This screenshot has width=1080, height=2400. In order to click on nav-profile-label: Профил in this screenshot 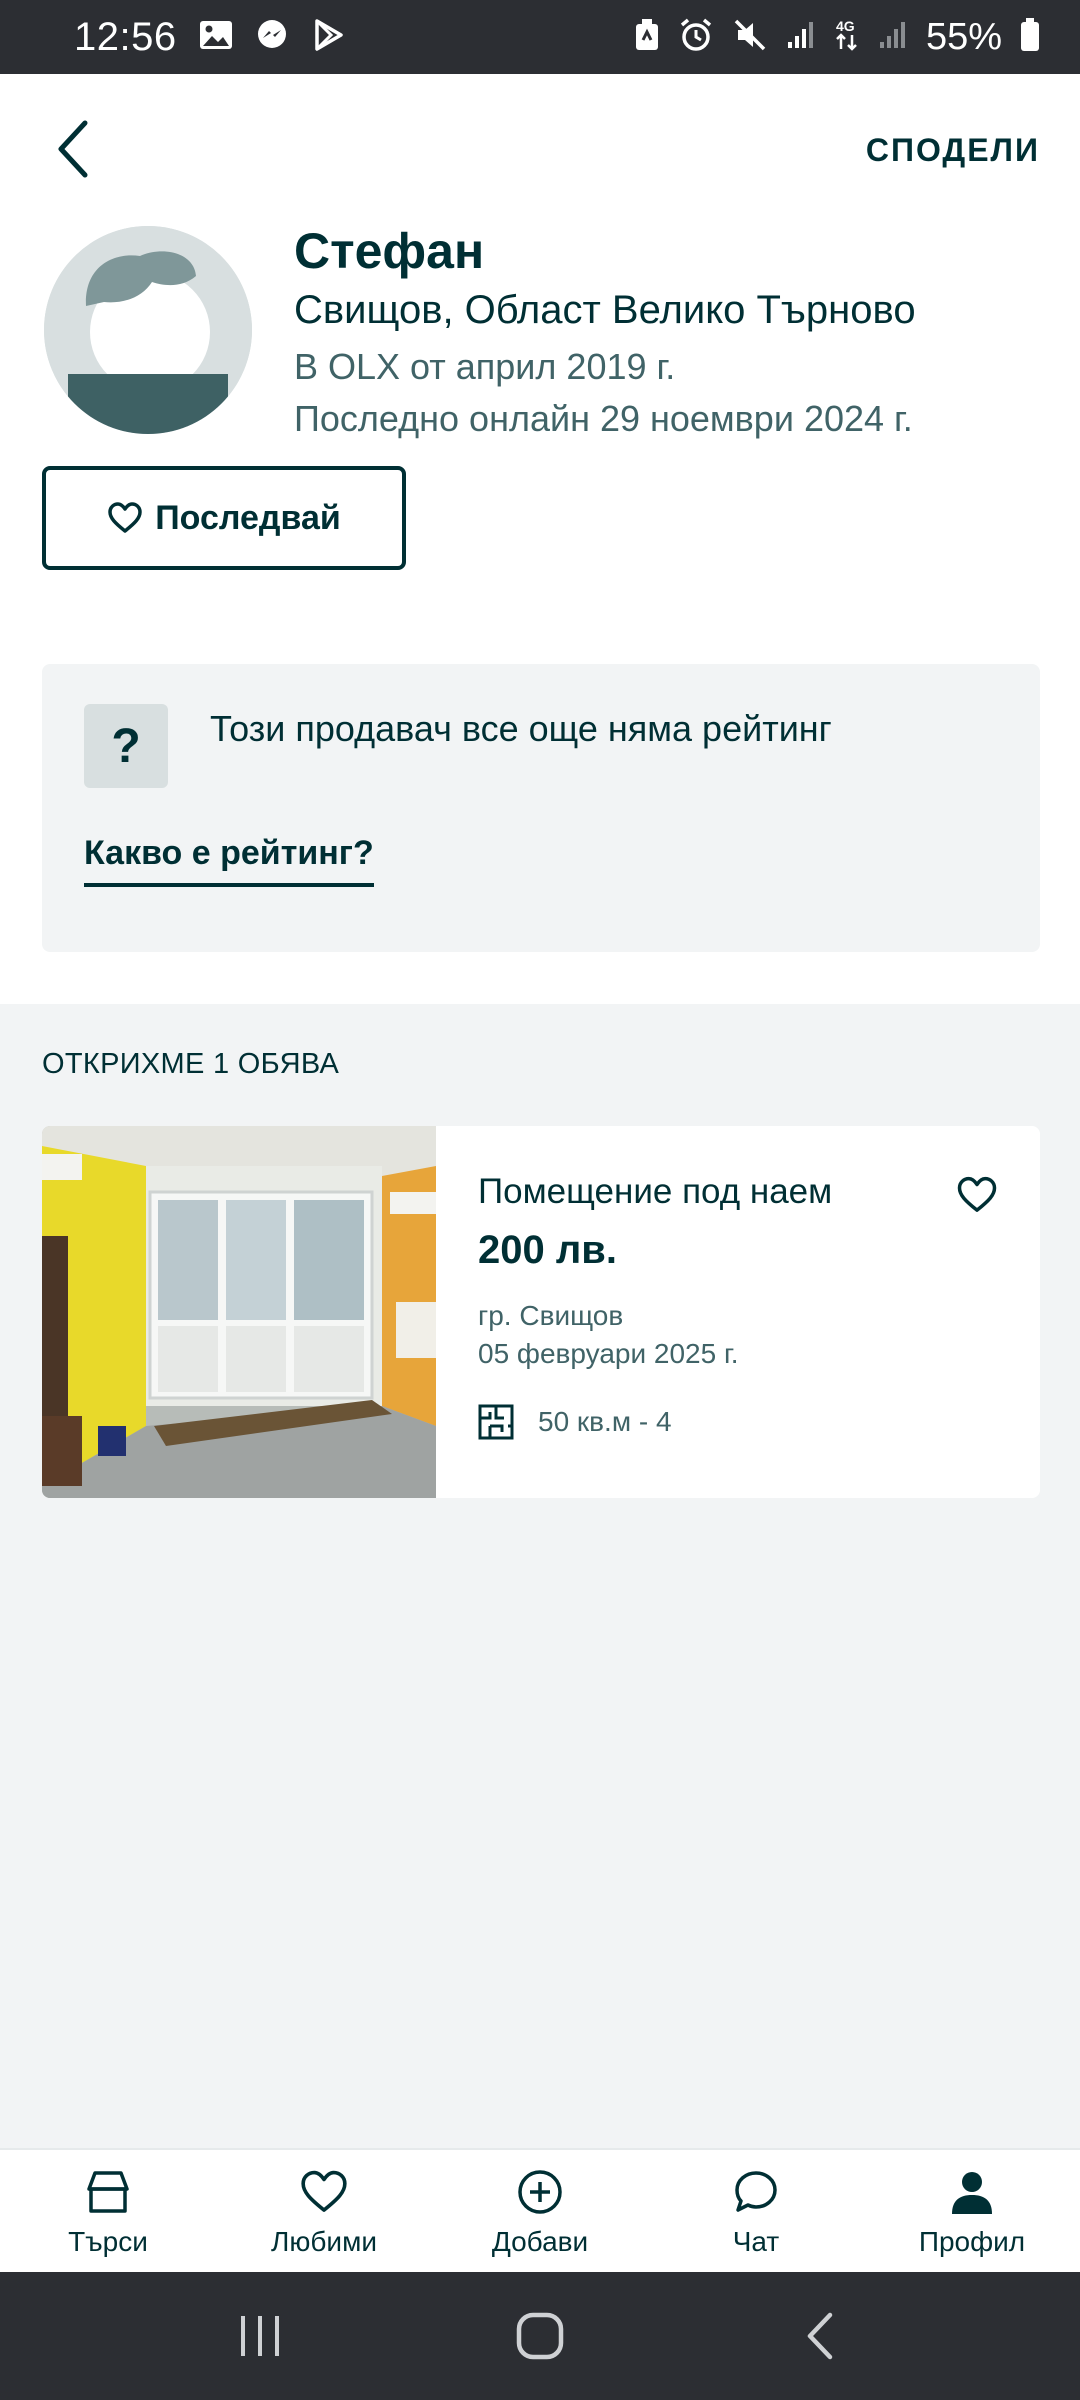, I will do `click(972, 2241)`.